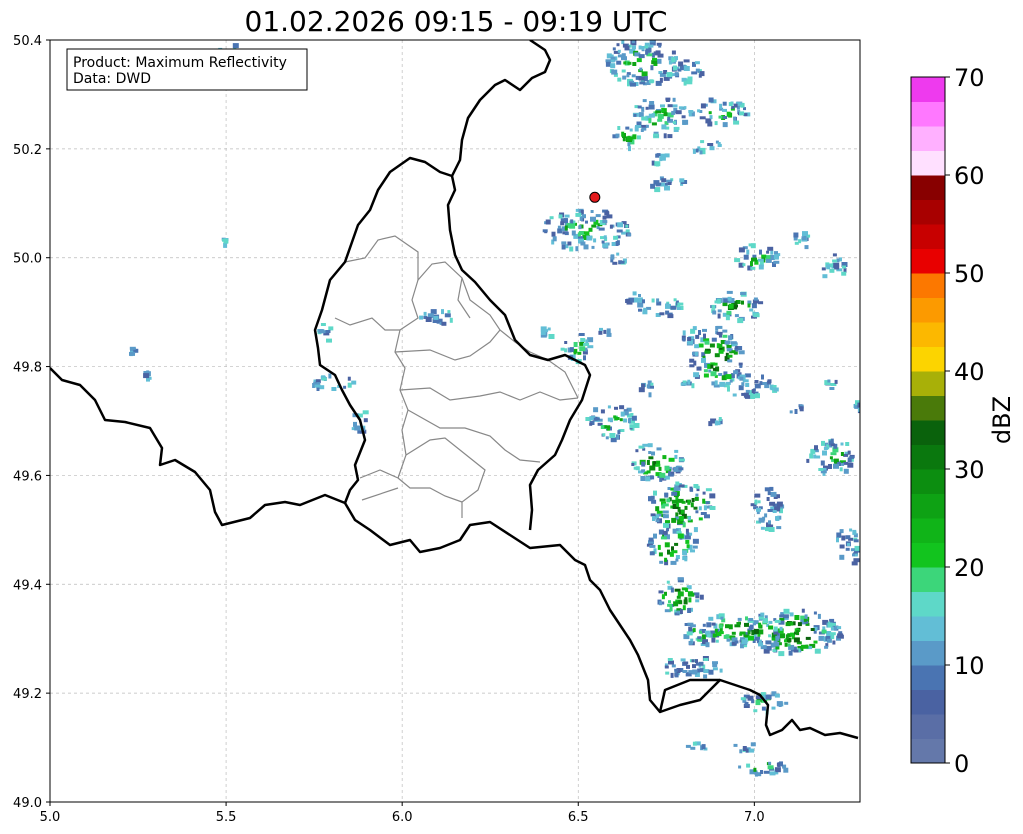 The height and width of the screenshot is (834, 1023). Describe the element at coordinates (969, 78) in the screenshot. I see `colorbar-tick-label: 70` at that location.